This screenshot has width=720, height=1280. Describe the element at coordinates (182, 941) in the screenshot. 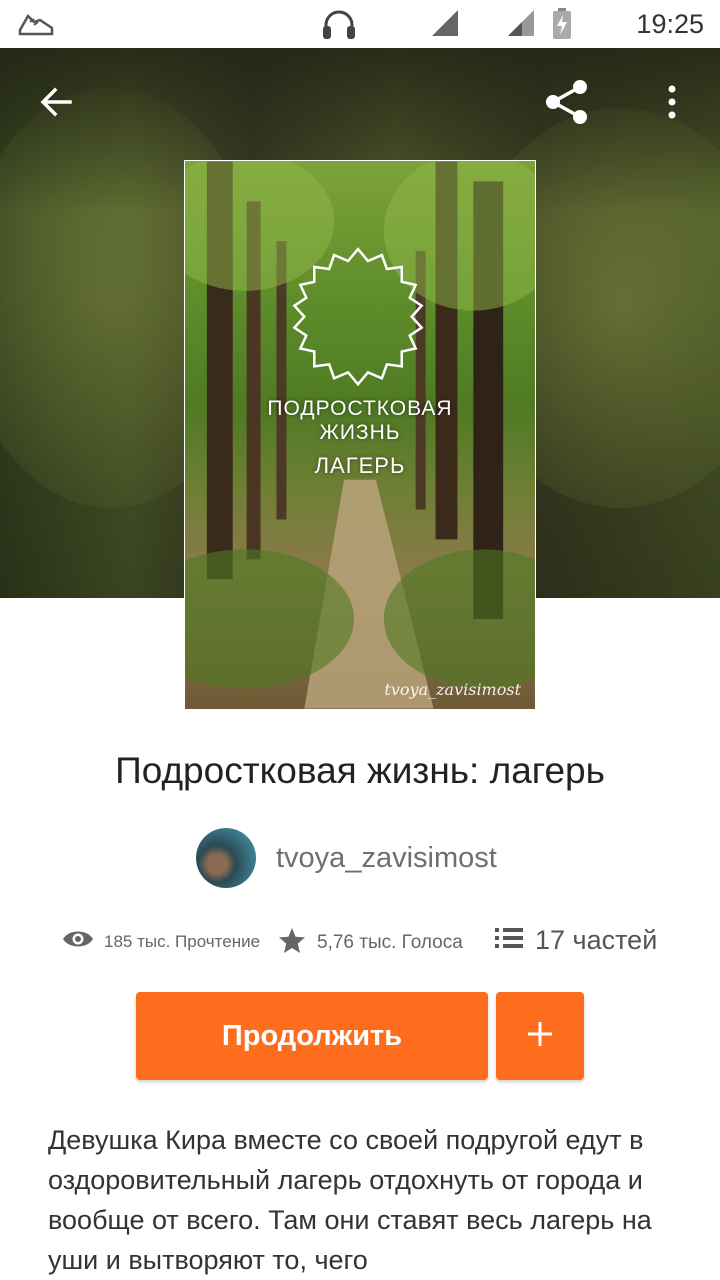

I see `reads-count: 185 тыс. Прочтение` at that location.